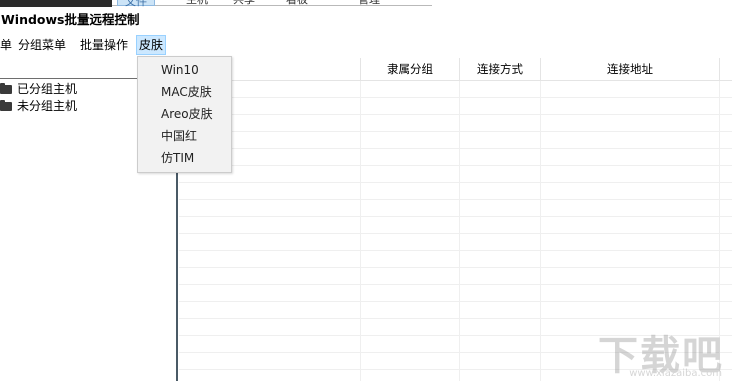 The image size is (732, 381). I want to click on column-header-connection-type: 连接方式, so click(500, 69).